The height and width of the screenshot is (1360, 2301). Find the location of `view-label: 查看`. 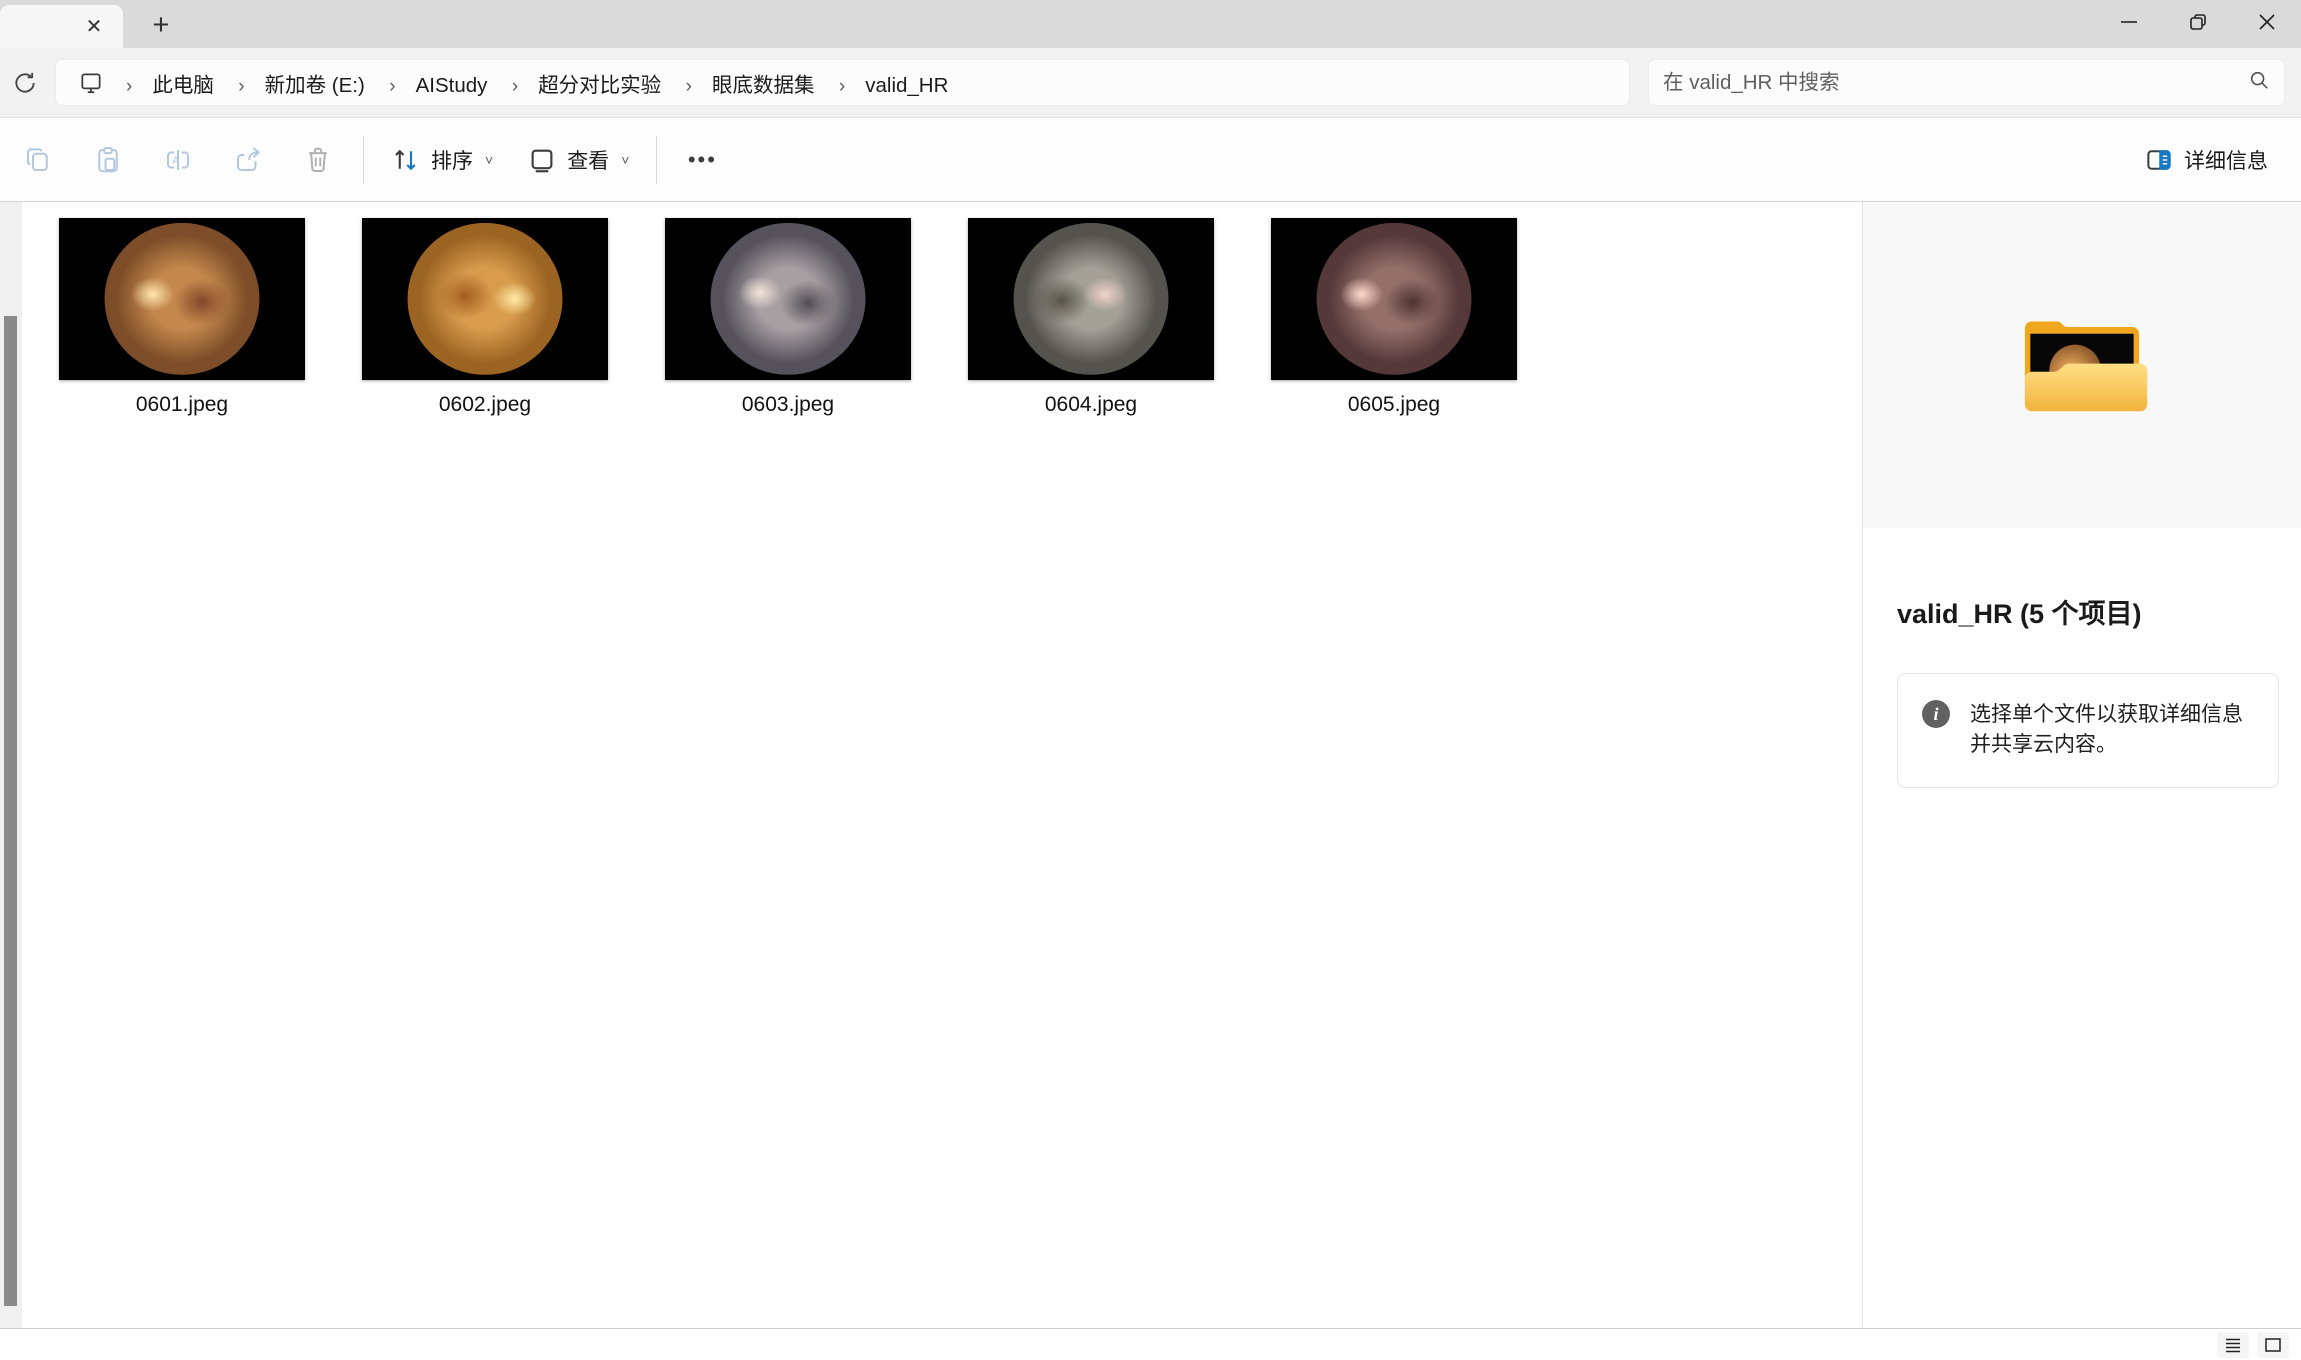

view-label: 查看 is located at coordinates (588, 161).